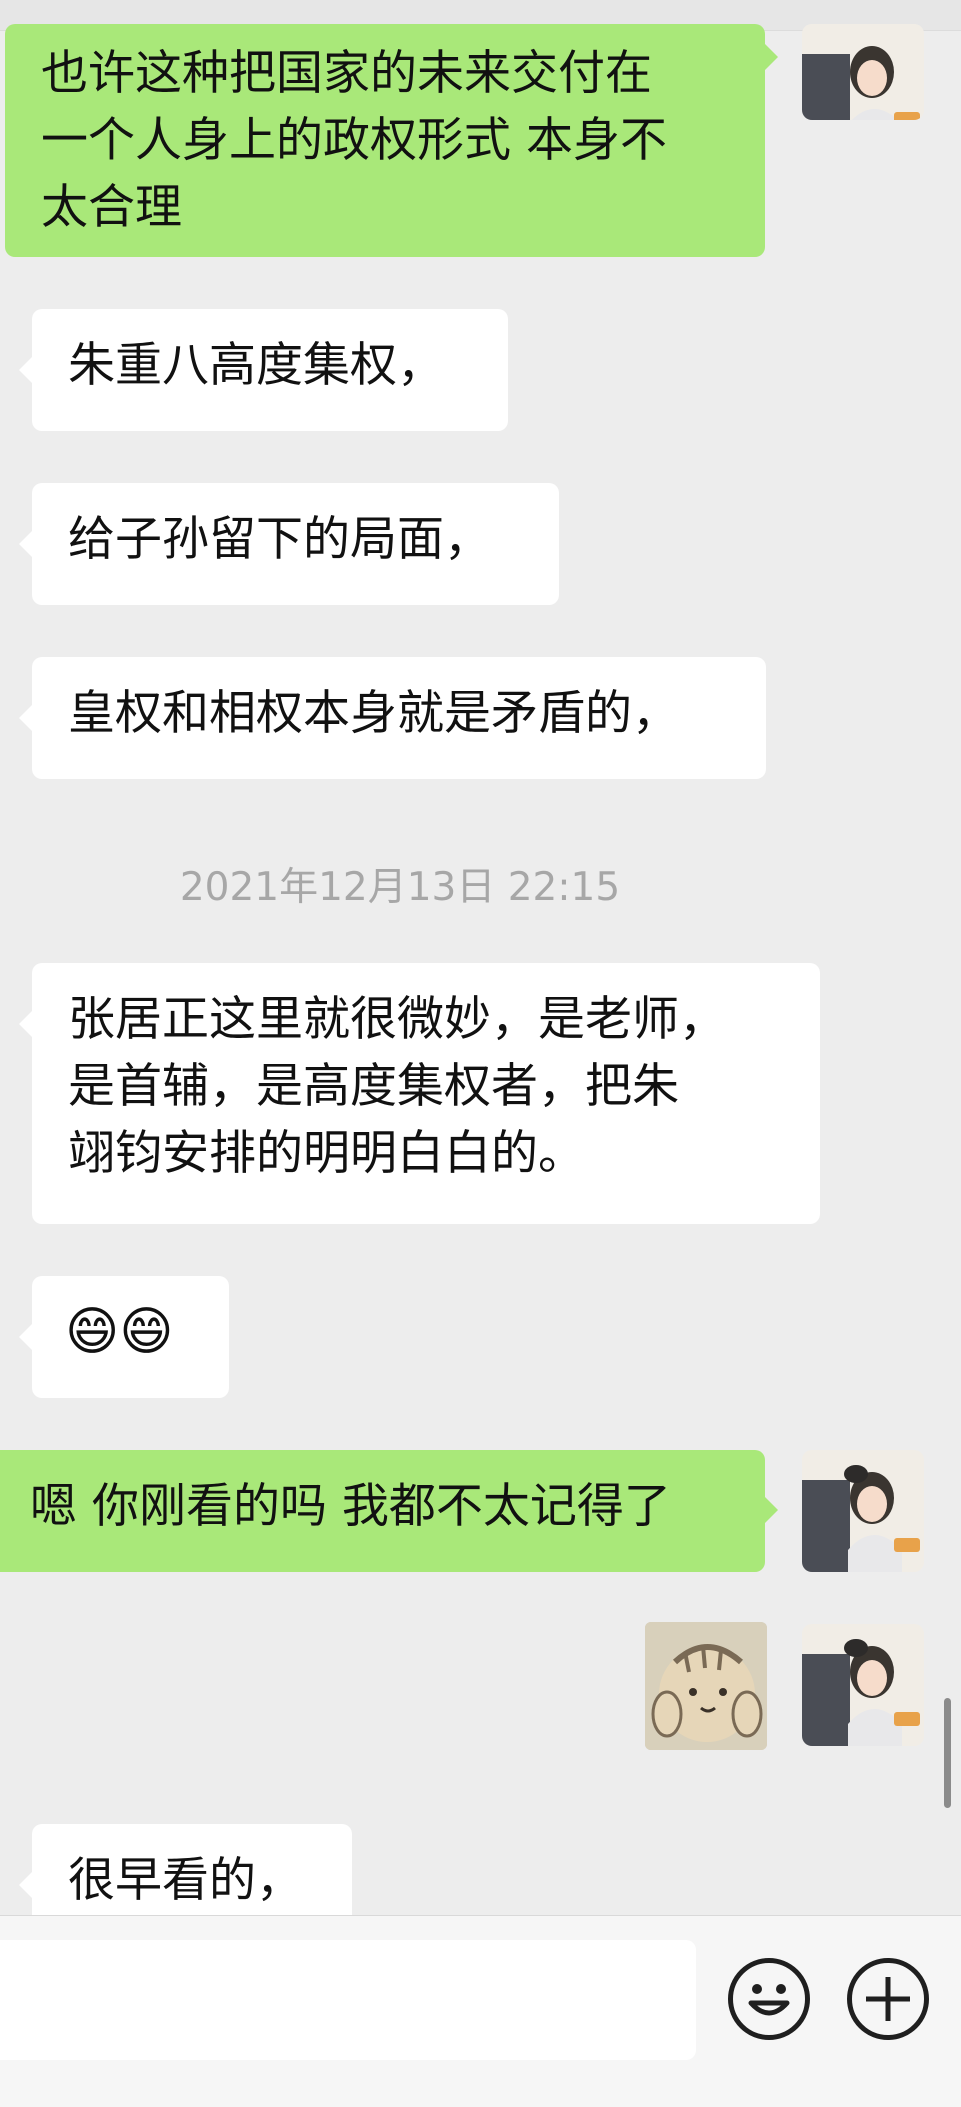  What do you see at coordinates (426, 1093) in the screenshot?
I see `incoming-message-bubble: 张居正这里就很微妙，是老师， 是首辅，是高度集权者，把朱 翊钧安排的明明白白的。` at bounding box center [426, 1093].